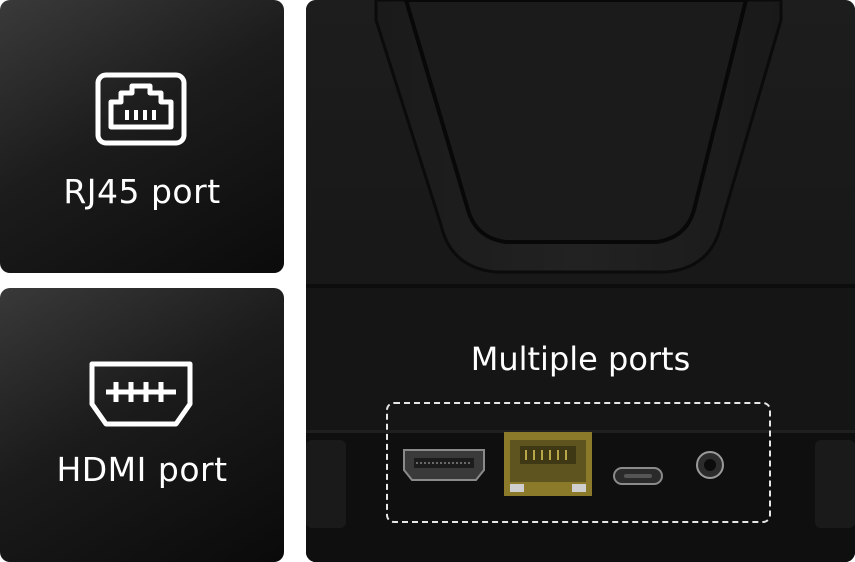 The height and width of the screenshot is (562, 855). I want to click on ports-highlight-frame, so click(578, 462).